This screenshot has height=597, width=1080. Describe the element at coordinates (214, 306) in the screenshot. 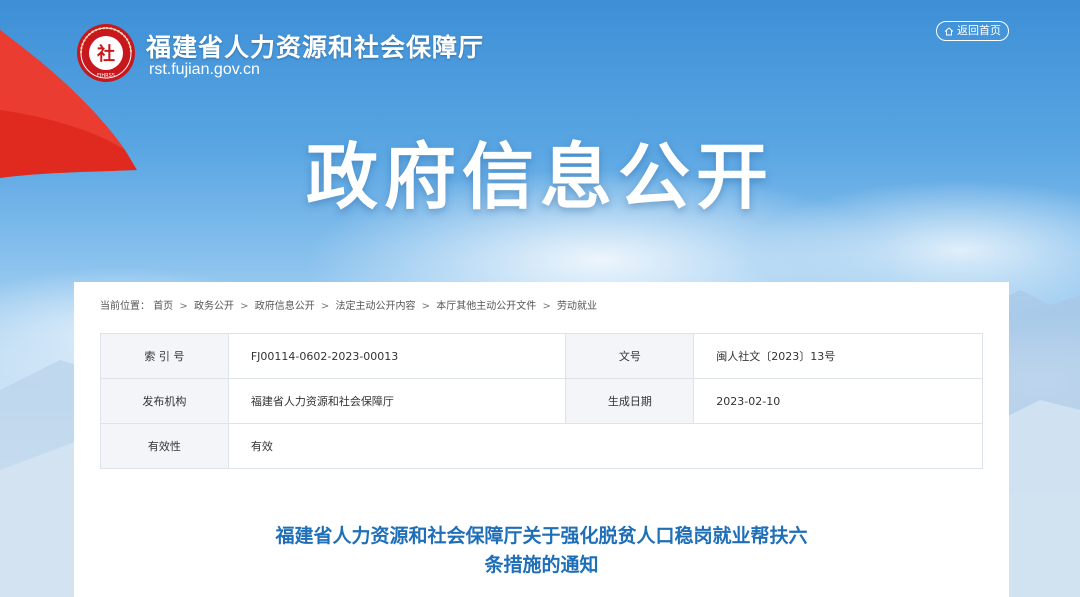

I see `breadcrumb-gov-affairs: 政务公开` at that location.